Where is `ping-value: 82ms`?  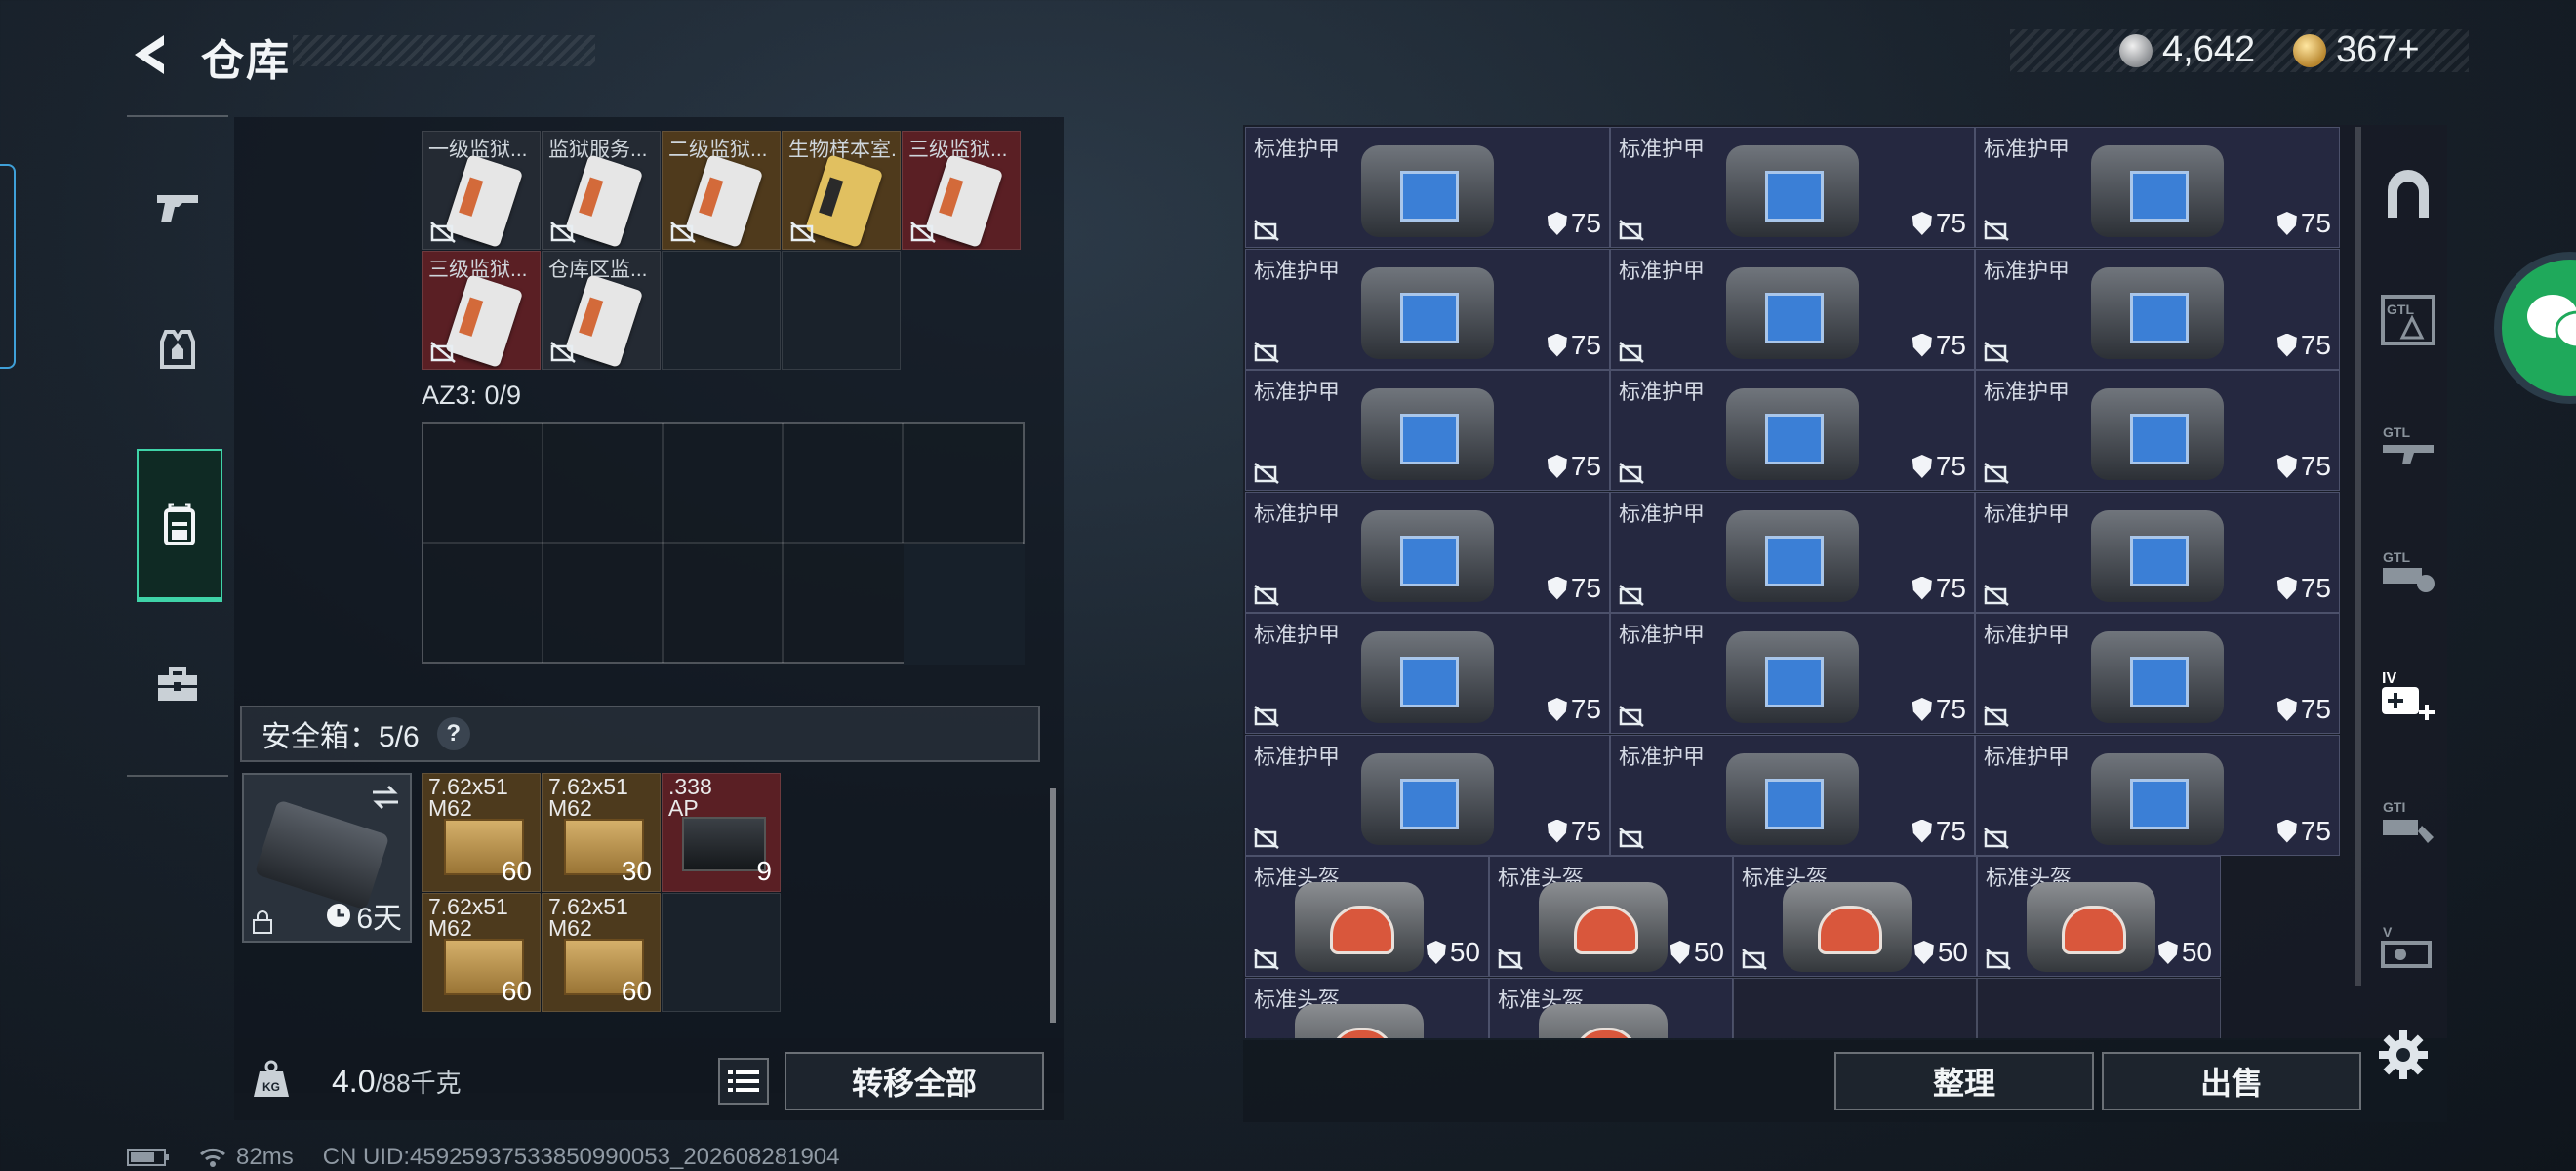 ping-value: 82ms is located at coordinates (265, 1157).